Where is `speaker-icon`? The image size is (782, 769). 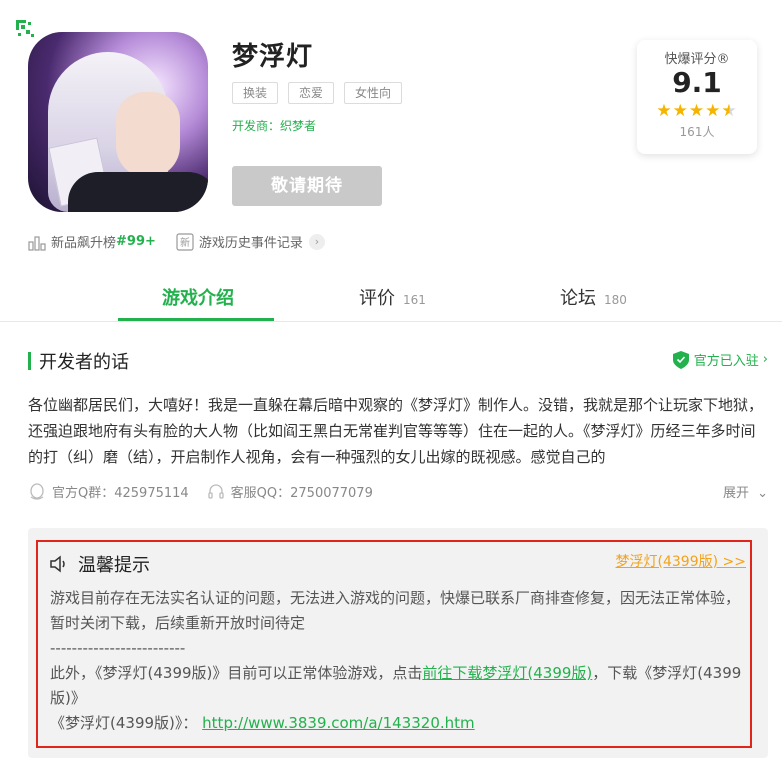
speaker-icon is located at coordinates (57, 564).